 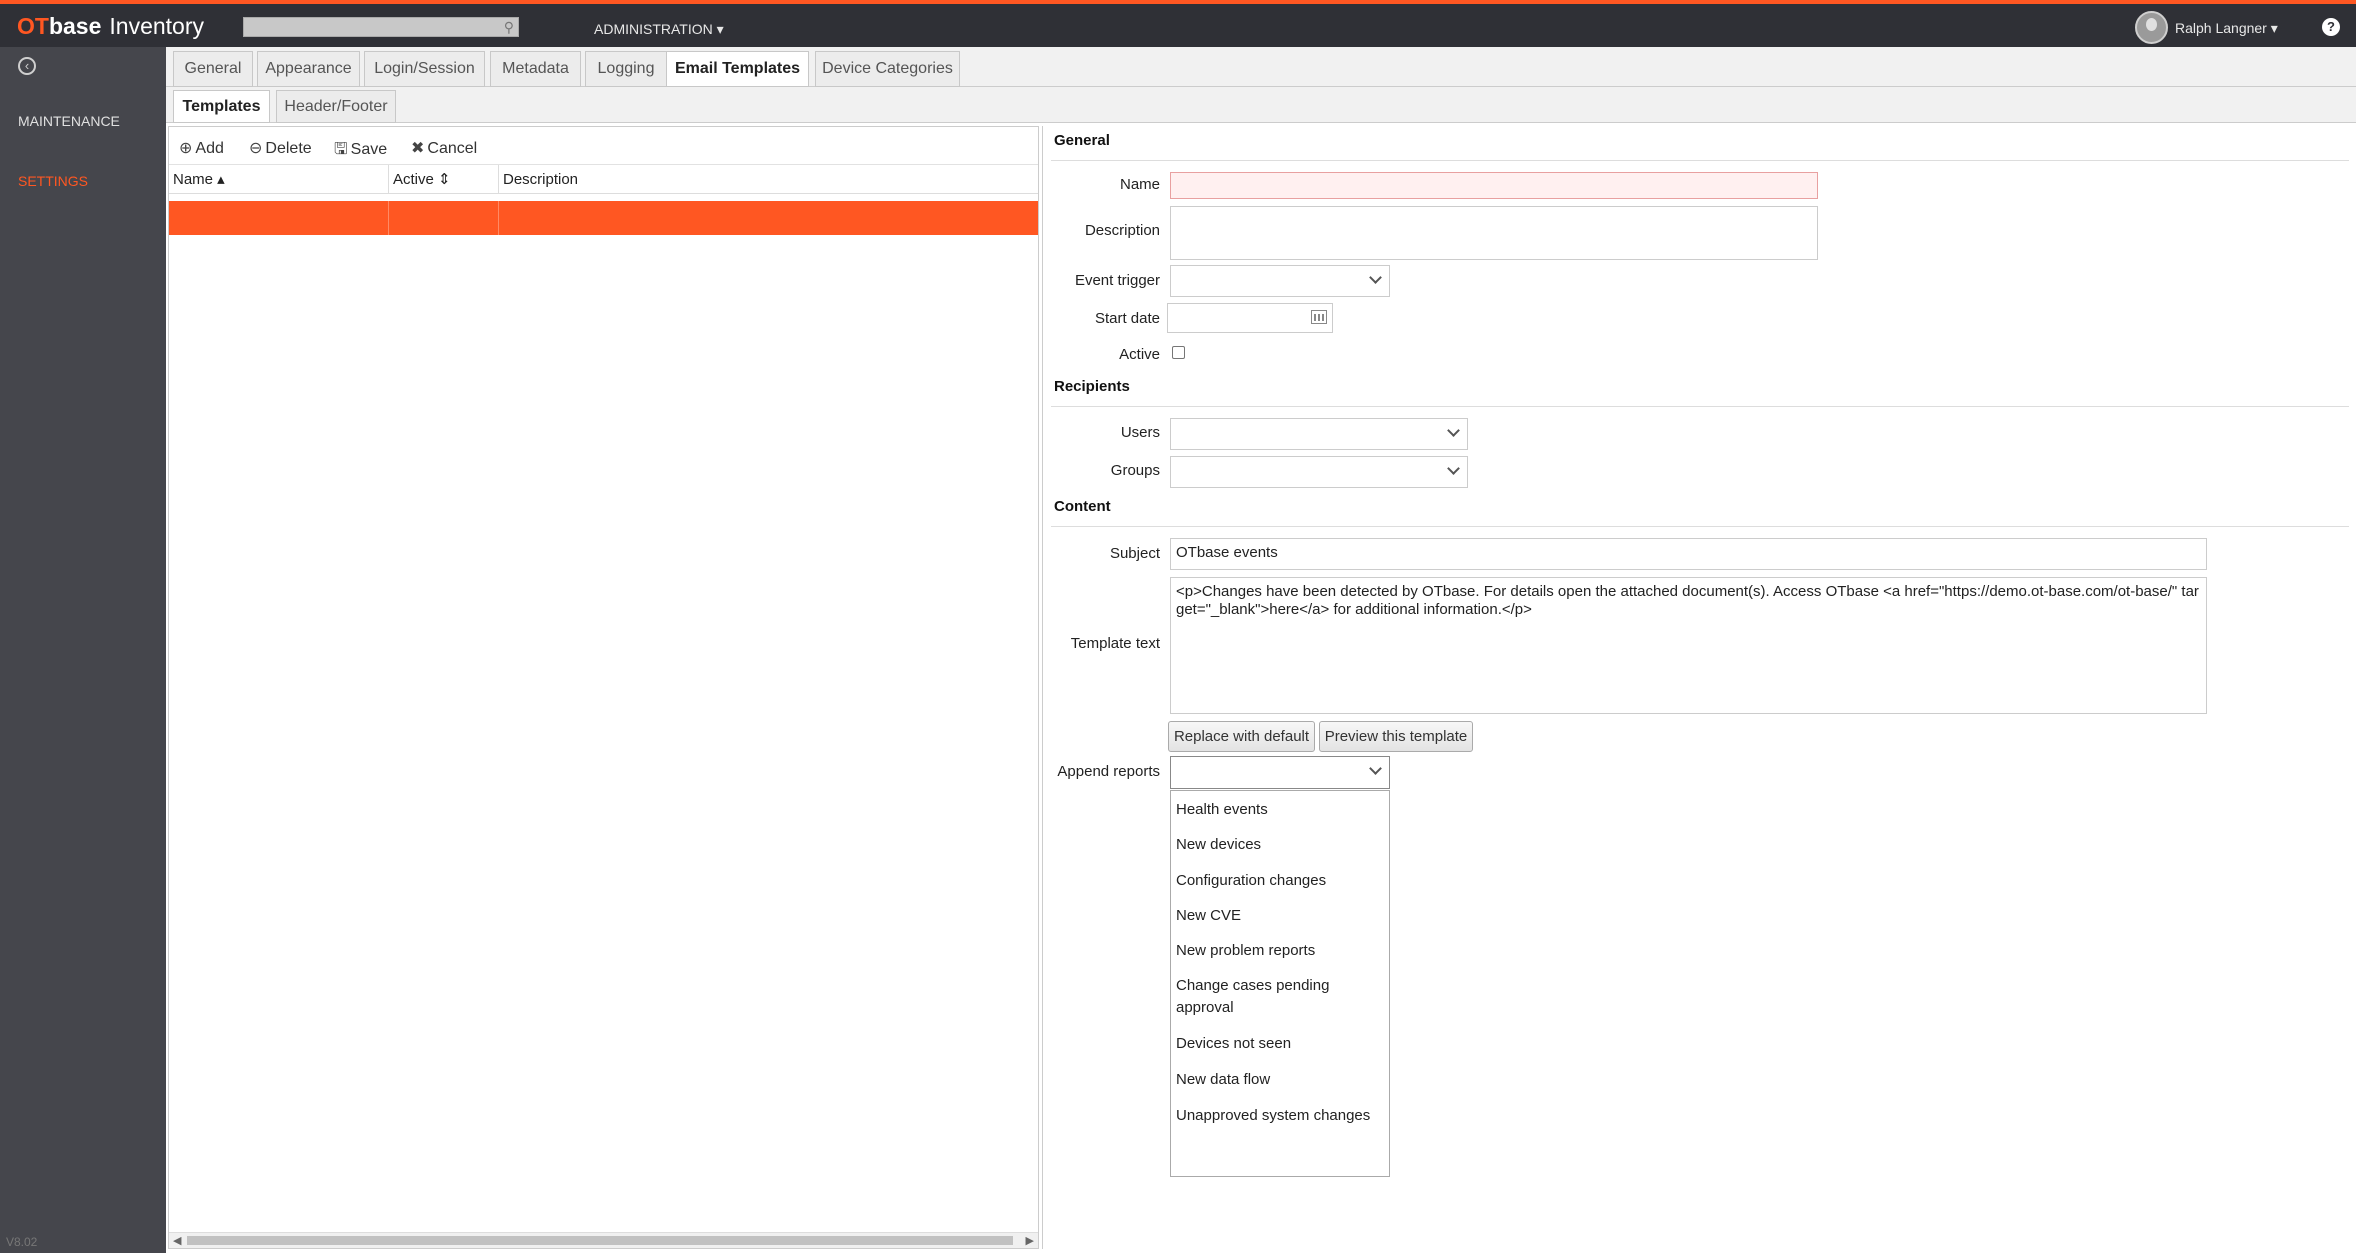 I want to click on scroll-right-icon: ▶, so click(x=1030, y=1240).